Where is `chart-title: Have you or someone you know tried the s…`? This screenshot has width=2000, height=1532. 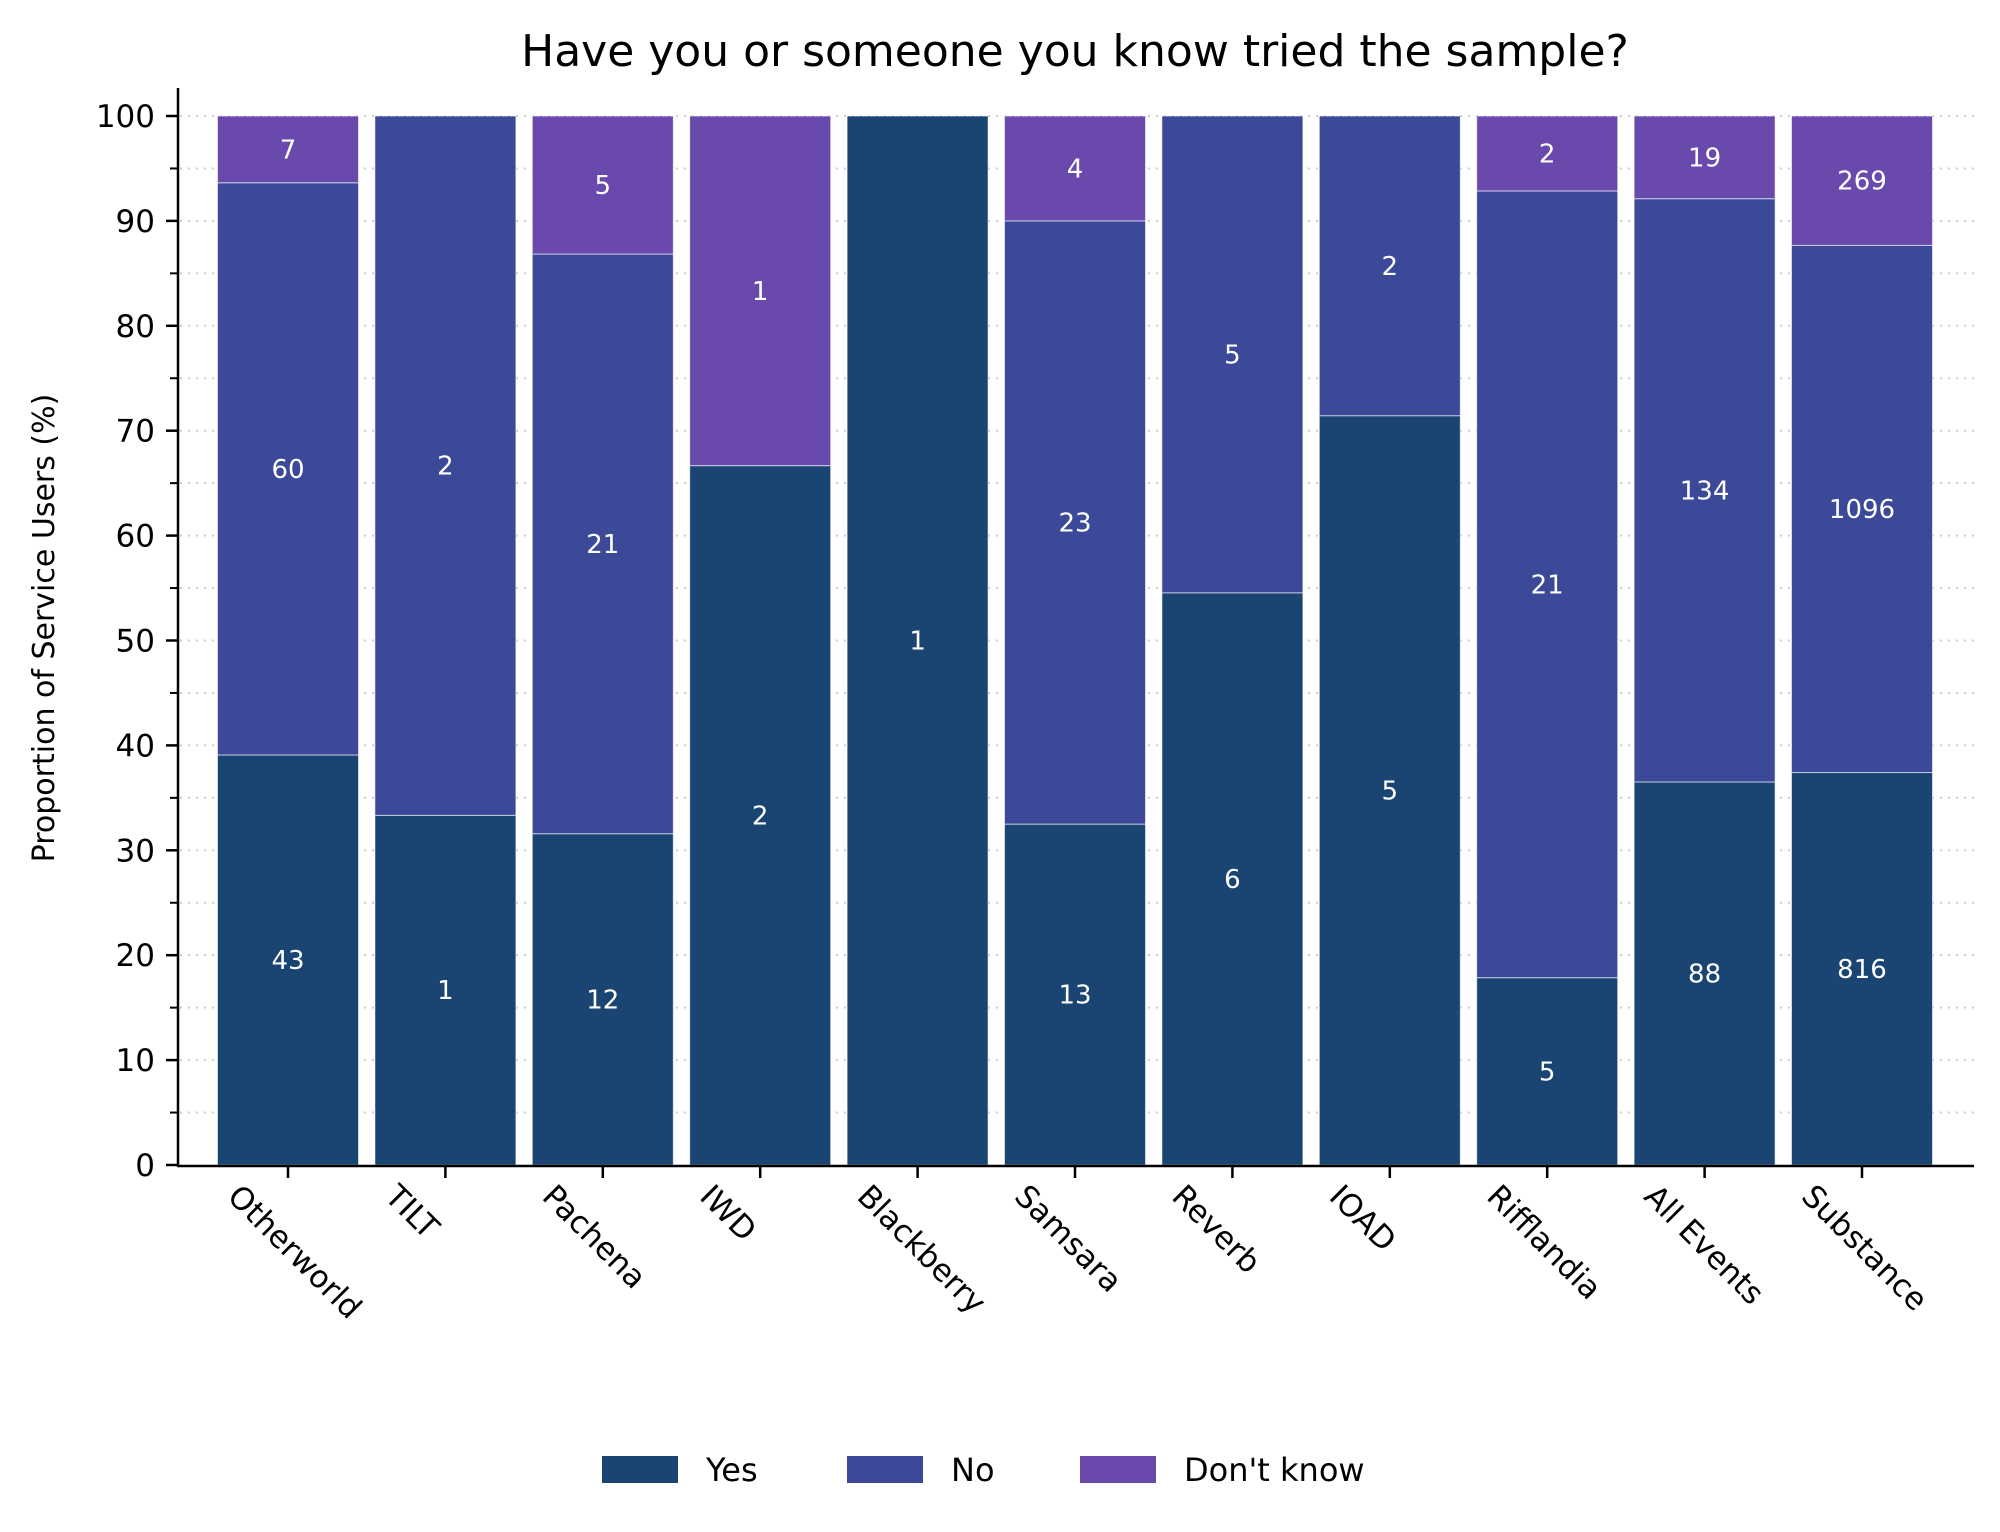 chart-title: Have you or someone you know tried the s… is located at coordinates (1075, 51).